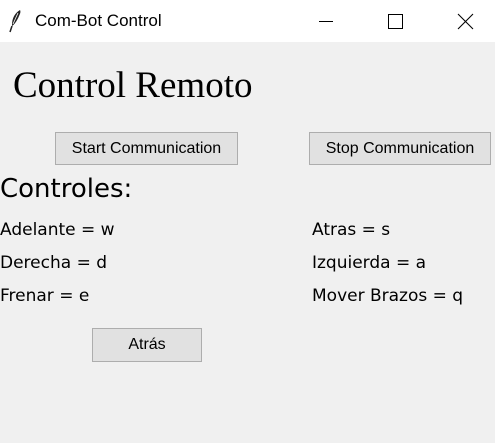 Image resolution: width=495 pixels, height=443 pixels. What do you see at coordinates (54, 263) in the screenshot?
I see `control-right-label: Derecha = d` at bounding box center [54, 263].